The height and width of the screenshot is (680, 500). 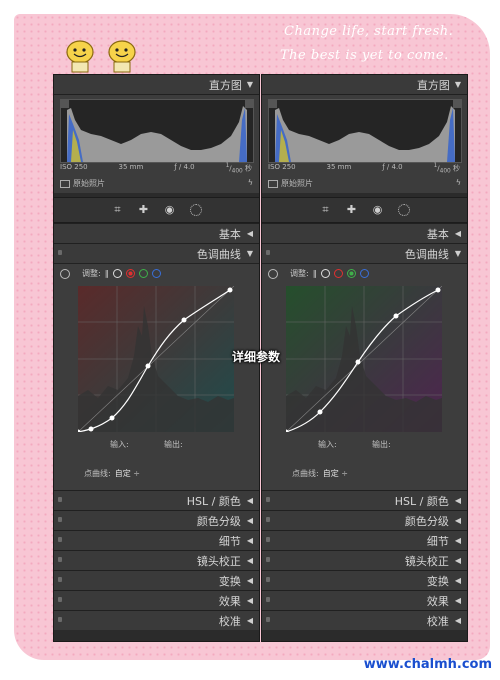 I want to click on basic-label: 基本, so click(x=229, y=234).